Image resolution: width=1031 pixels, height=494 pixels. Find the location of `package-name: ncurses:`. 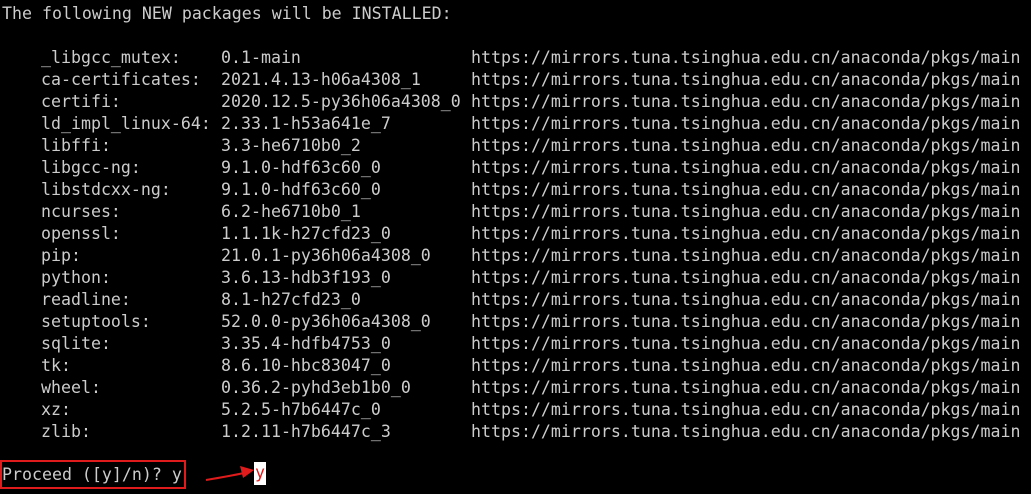

package-name: ncurses: is located at coordinates (81, 211).